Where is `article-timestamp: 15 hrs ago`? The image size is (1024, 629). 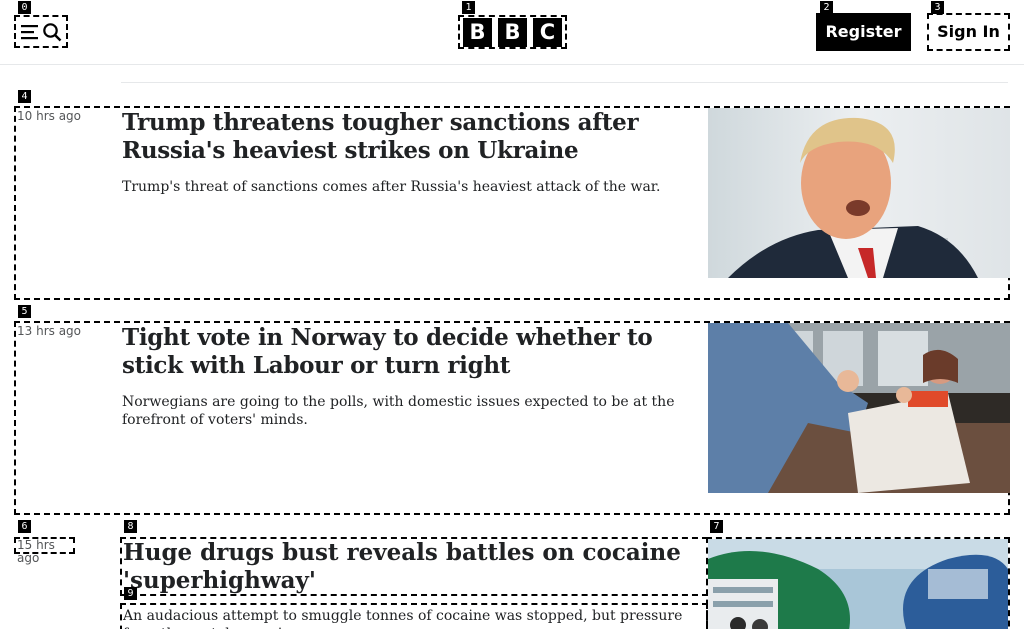
article-timestamp: 15 hrs ago is located at coordinates (44, 551).